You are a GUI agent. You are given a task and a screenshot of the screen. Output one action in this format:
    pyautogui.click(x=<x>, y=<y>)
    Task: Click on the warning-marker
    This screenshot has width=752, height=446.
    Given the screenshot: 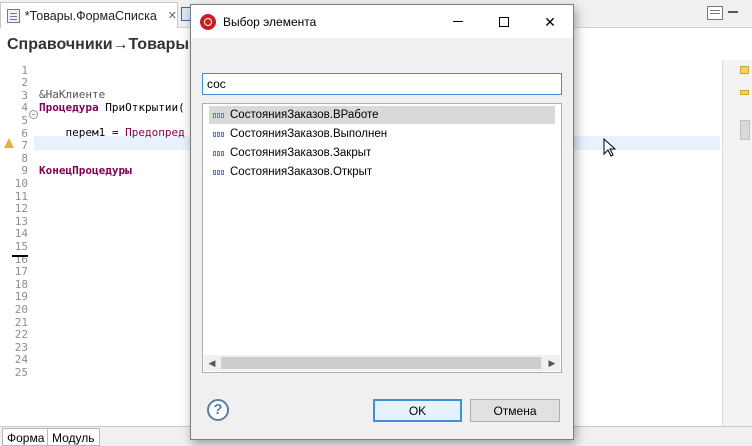 What is the action you would take?
    pyautogui.click(x=744, y=70)
    